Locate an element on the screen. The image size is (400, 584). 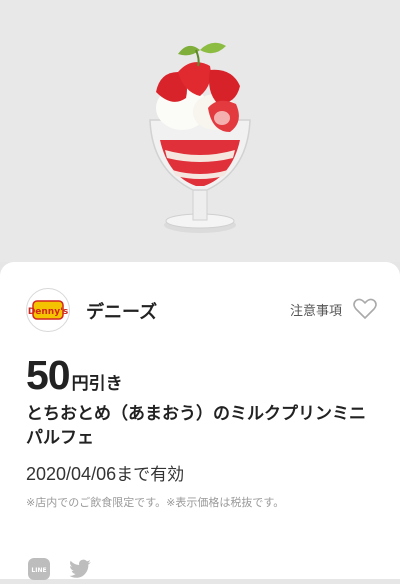
notes-link: 注意事項 is located at coordinates (316, 309).